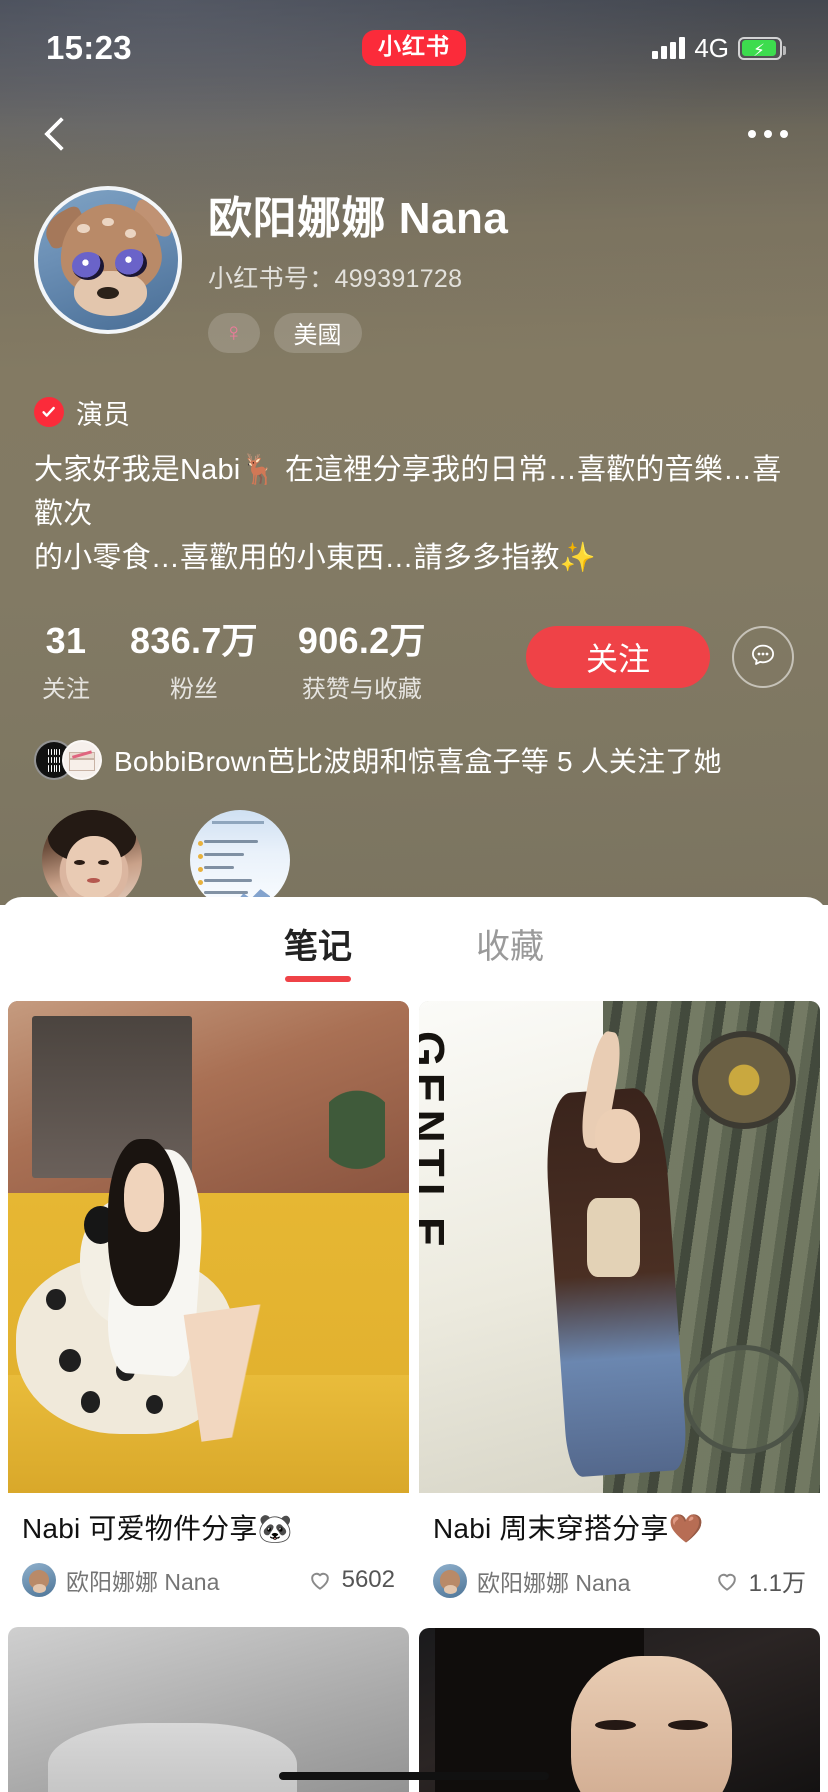  Describe the element at coordinates (157, 1528) in the screenshot. I see `note-title: Nabi 可爱物件分享🐼` at that location.